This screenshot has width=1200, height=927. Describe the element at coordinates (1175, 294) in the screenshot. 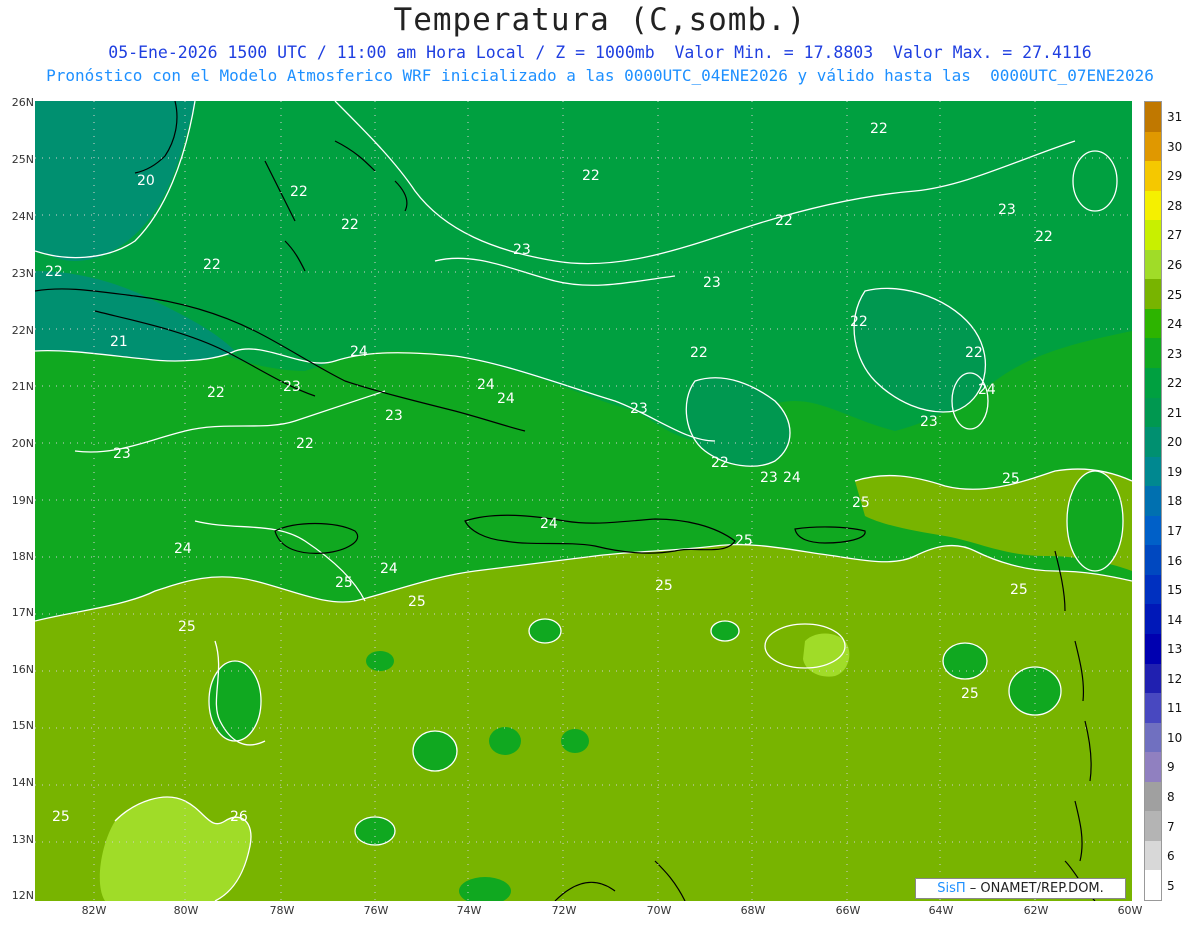

I see `colorbar-label: 25` at that location.